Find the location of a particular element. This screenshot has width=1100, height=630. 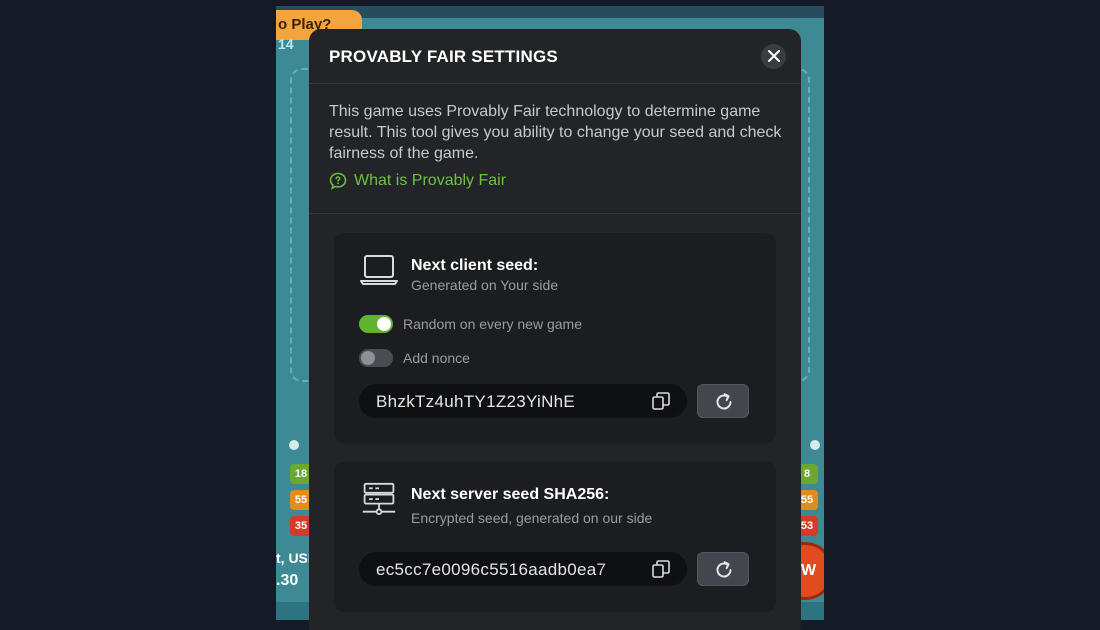

close-button is located at coordinates (773, 56).